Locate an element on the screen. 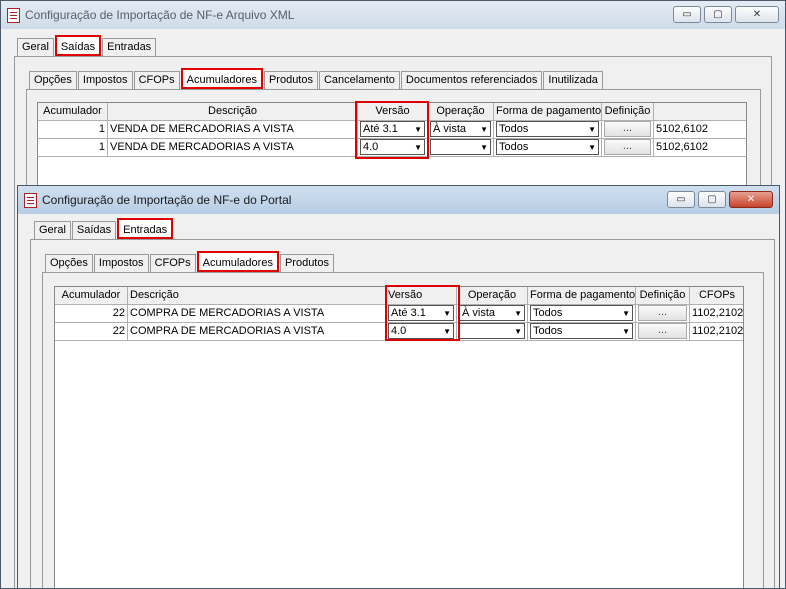 The height and width of the screenshot is (589, 786). document-icon is located at coordinates (13, 15).